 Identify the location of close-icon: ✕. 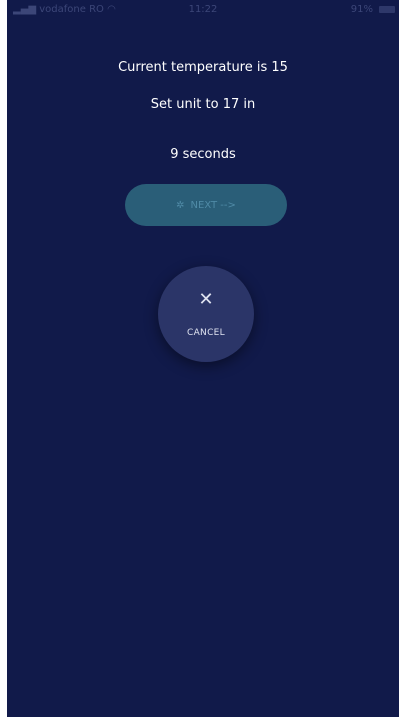
(206, 299).